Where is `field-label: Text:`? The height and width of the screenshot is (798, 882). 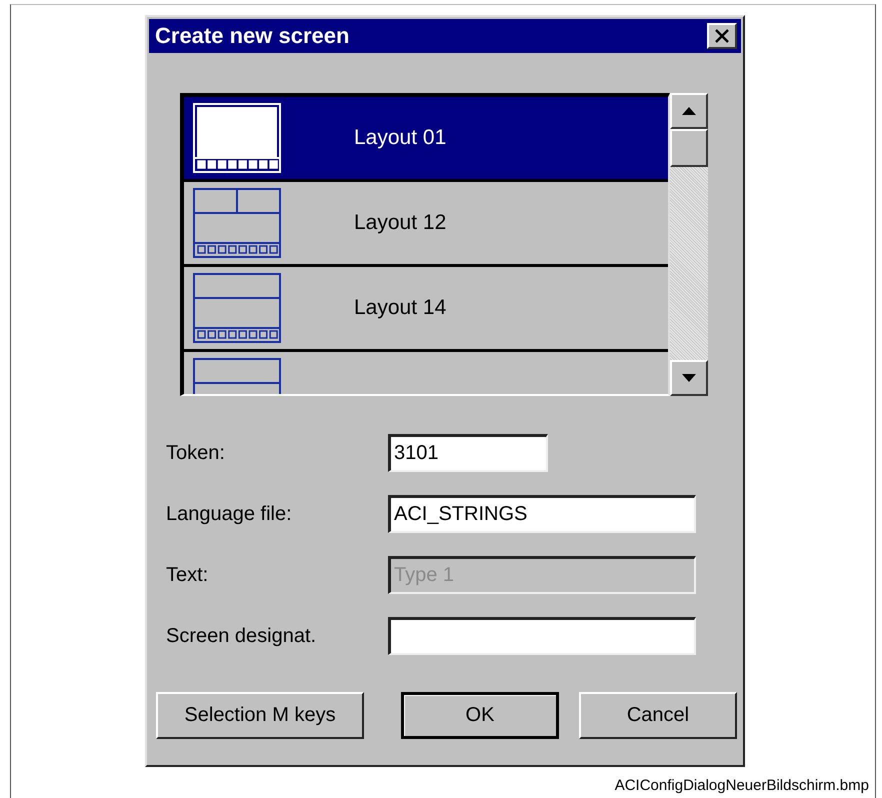 field-label: Text: is located at coordinates (188, 575).